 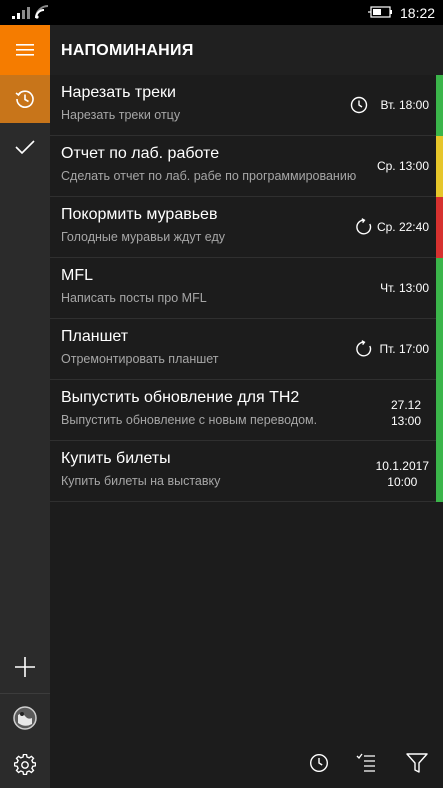 I want to click on reminder-title: MFL, so click(x=77, y=275).